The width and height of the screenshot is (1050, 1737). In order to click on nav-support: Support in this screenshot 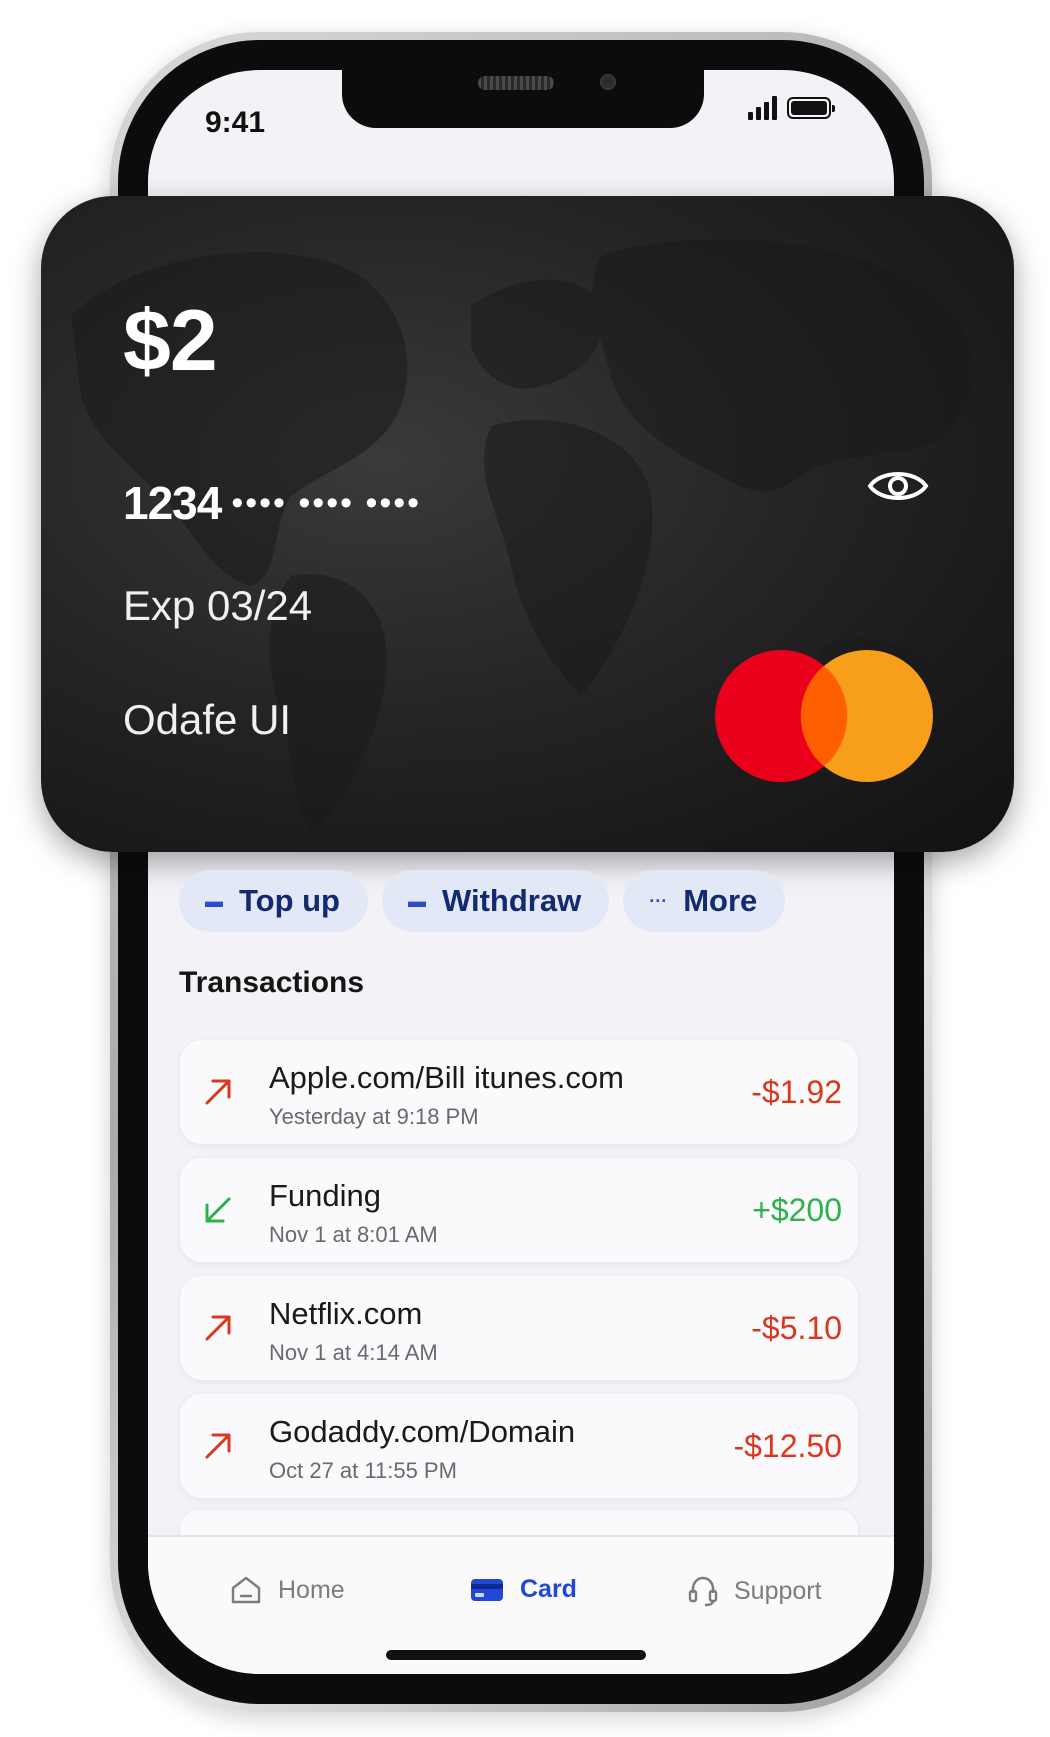, I will do `click(755, 1591)`.